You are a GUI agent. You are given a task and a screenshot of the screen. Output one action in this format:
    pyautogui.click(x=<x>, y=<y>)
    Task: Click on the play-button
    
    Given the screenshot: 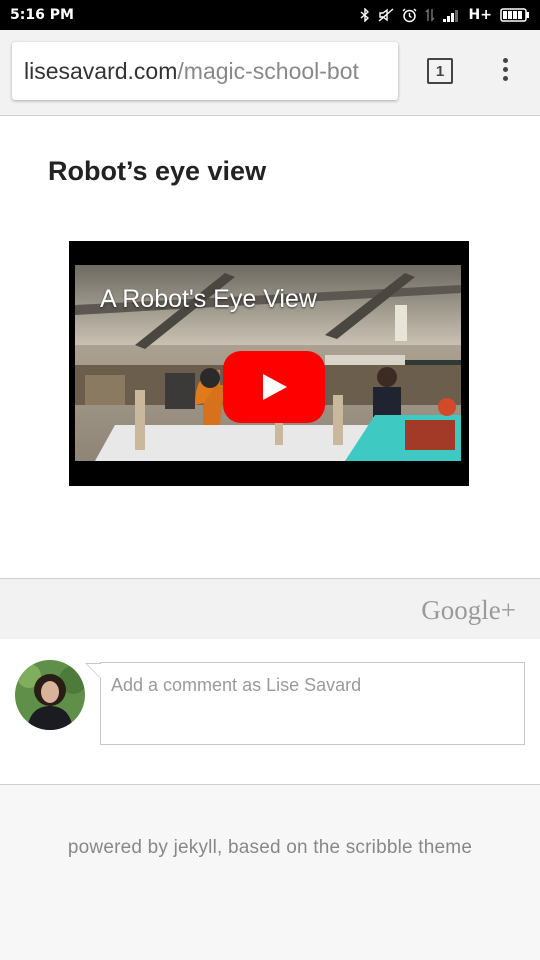 What is the action you would take?
    pyautogui.click(x=274, y=387)
    